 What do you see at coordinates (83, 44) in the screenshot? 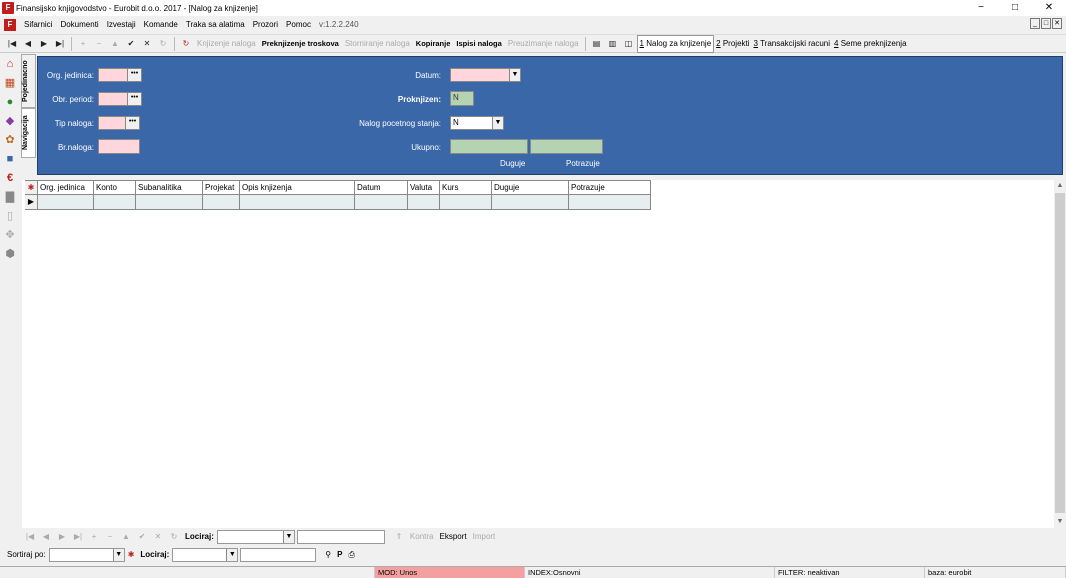
I see `insert-icon: +` at bounding box center [83, 44].